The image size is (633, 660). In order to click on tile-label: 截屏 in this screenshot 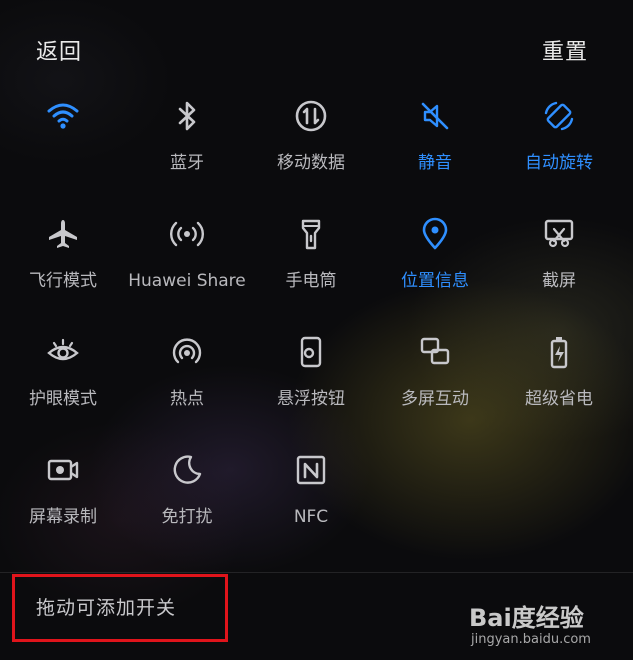, I will do `click(559, 281)`.